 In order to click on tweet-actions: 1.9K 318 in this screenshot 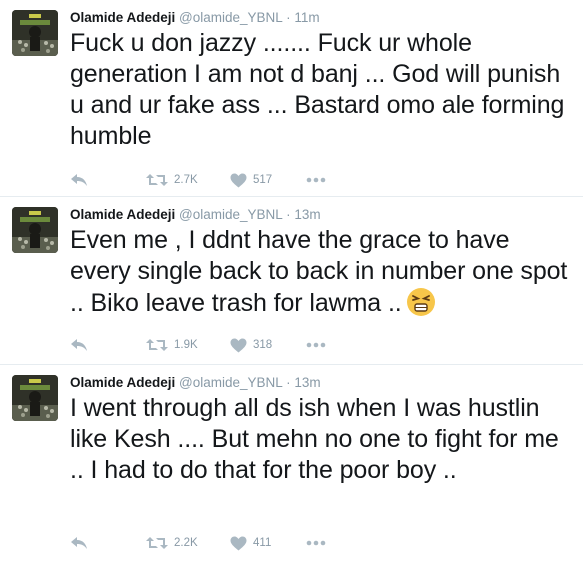, I will do `click(198, 345)`.